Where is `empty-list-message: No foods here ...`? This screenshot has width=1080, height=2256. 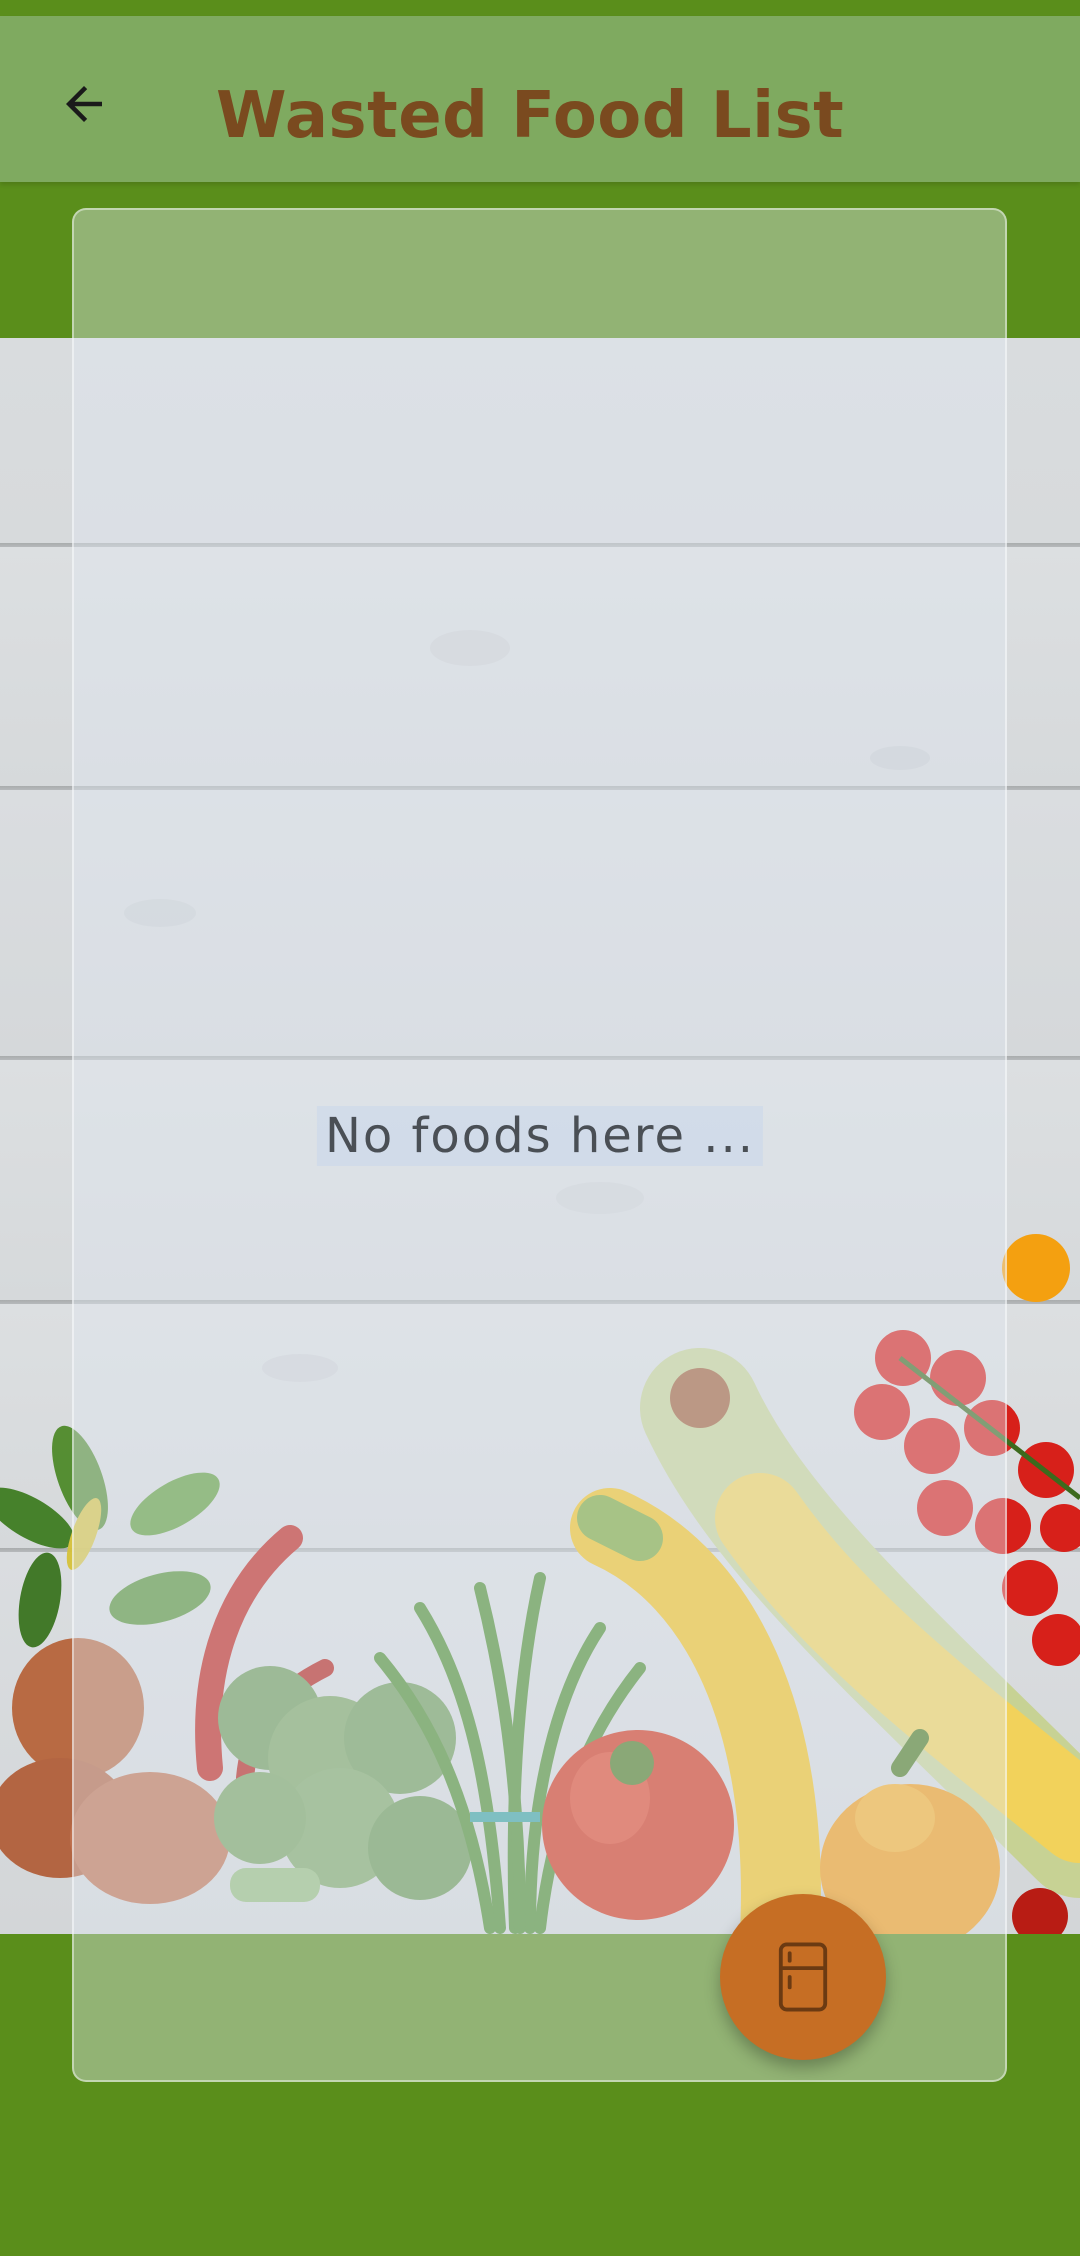 empty-list-message: No foods here ... is located at coordinates (540, 1136).